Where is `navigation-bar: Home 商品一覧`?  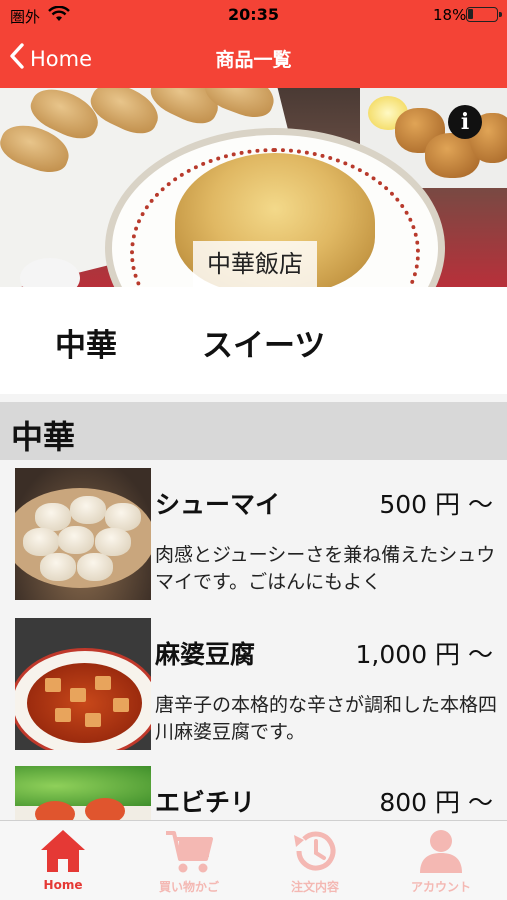
navigation-bar: Home 商品一覧 is located at coordinates (253, 59).